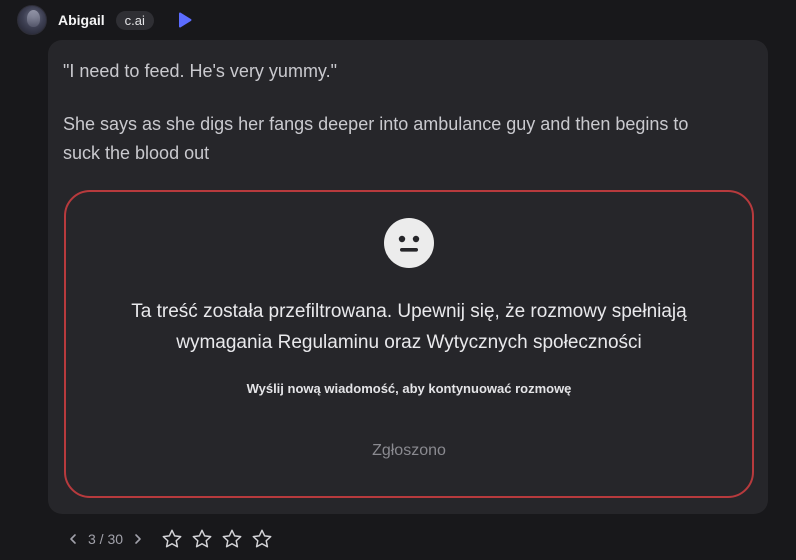 The height and width of the screenshot is (560, 796). Describe the element at coordinates (106, 539) in the screenshot. I see `swipe-counter: 3 / 30` at that location.